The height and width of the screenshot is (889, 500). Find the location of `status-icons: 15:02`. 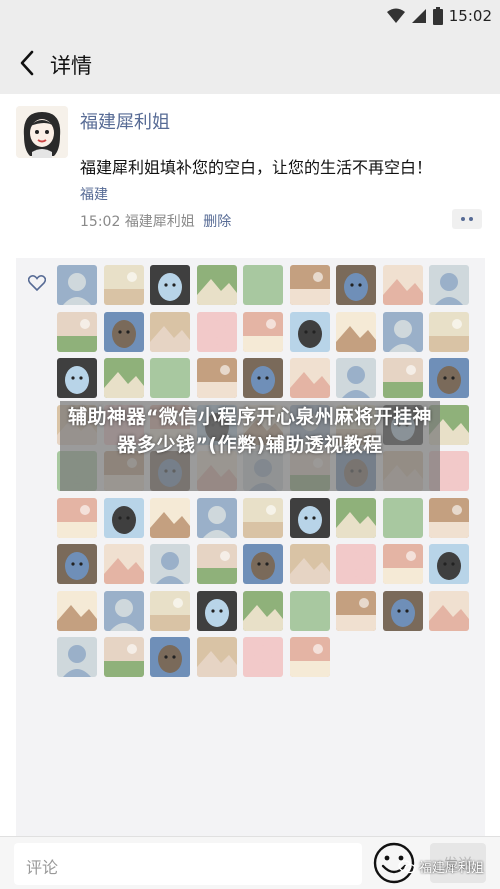

status-icons: 15:02 is located at coordinates (439, 16).